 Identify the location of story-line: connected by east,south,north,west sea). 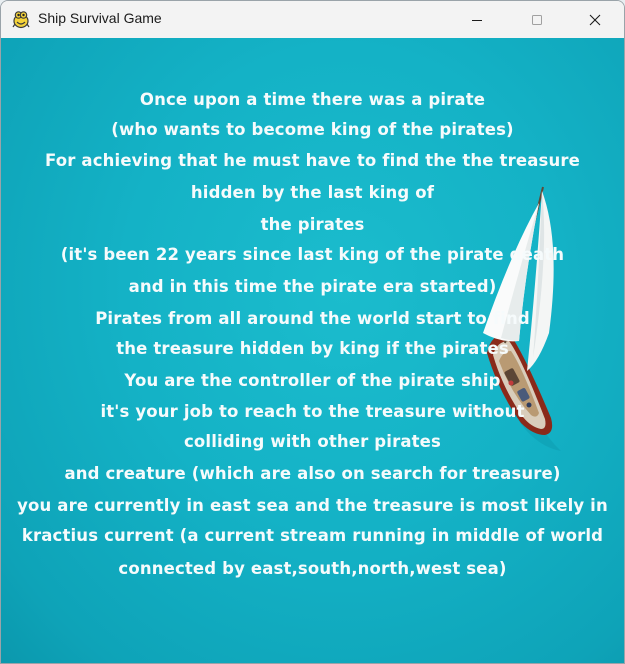
(312, 568).